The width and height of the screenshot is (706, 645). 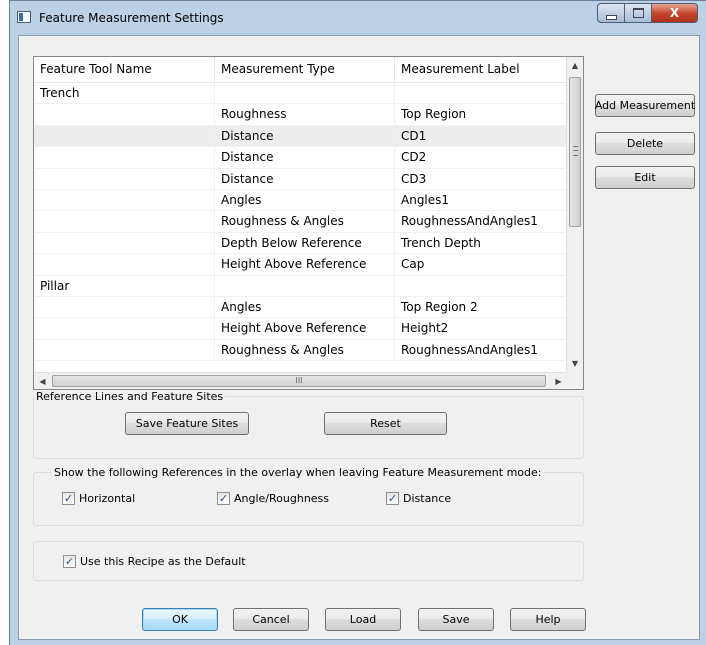 I want to click on cell-measurement-label: Top Region 2, so click(x=481, y=307).